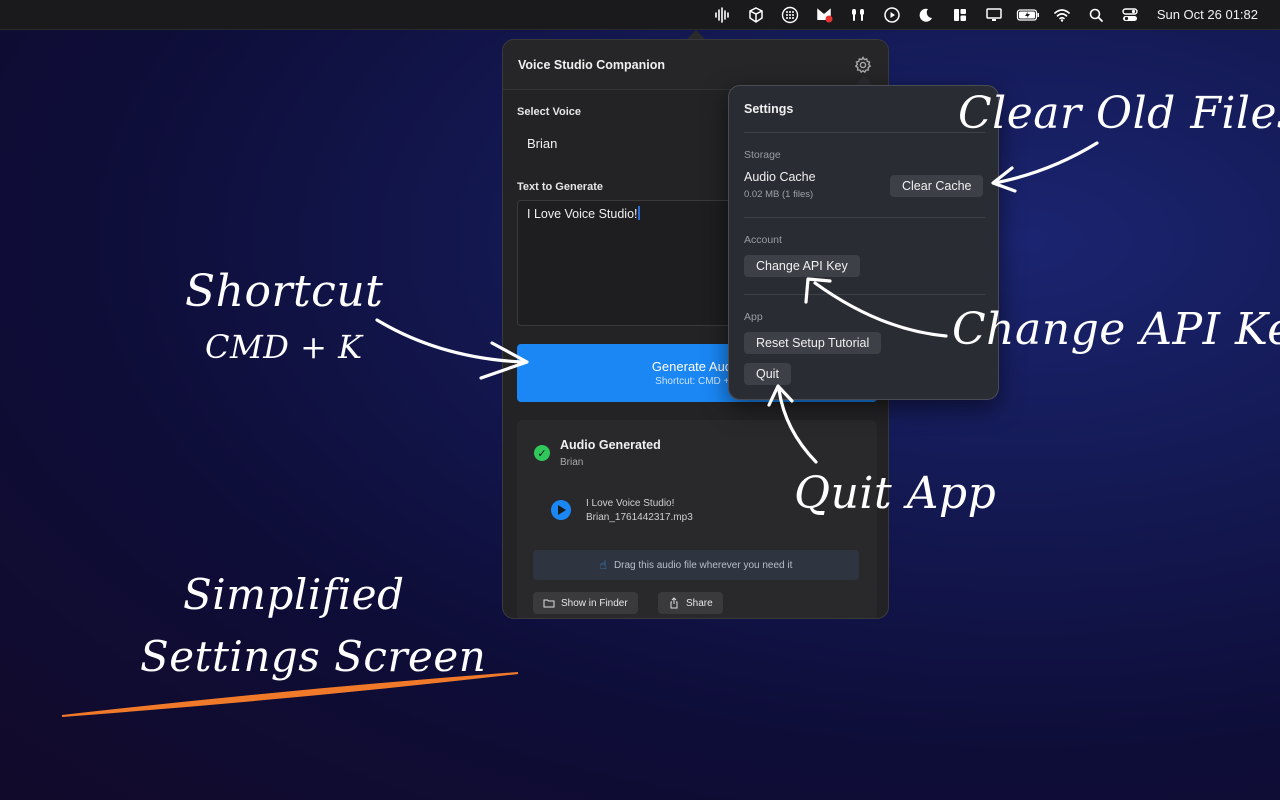 The image size is (1280, 800). Describe the element at coordinates (560, 187) in the screenshot. I see `text-to-generate-label: Text to Generate` at that location.